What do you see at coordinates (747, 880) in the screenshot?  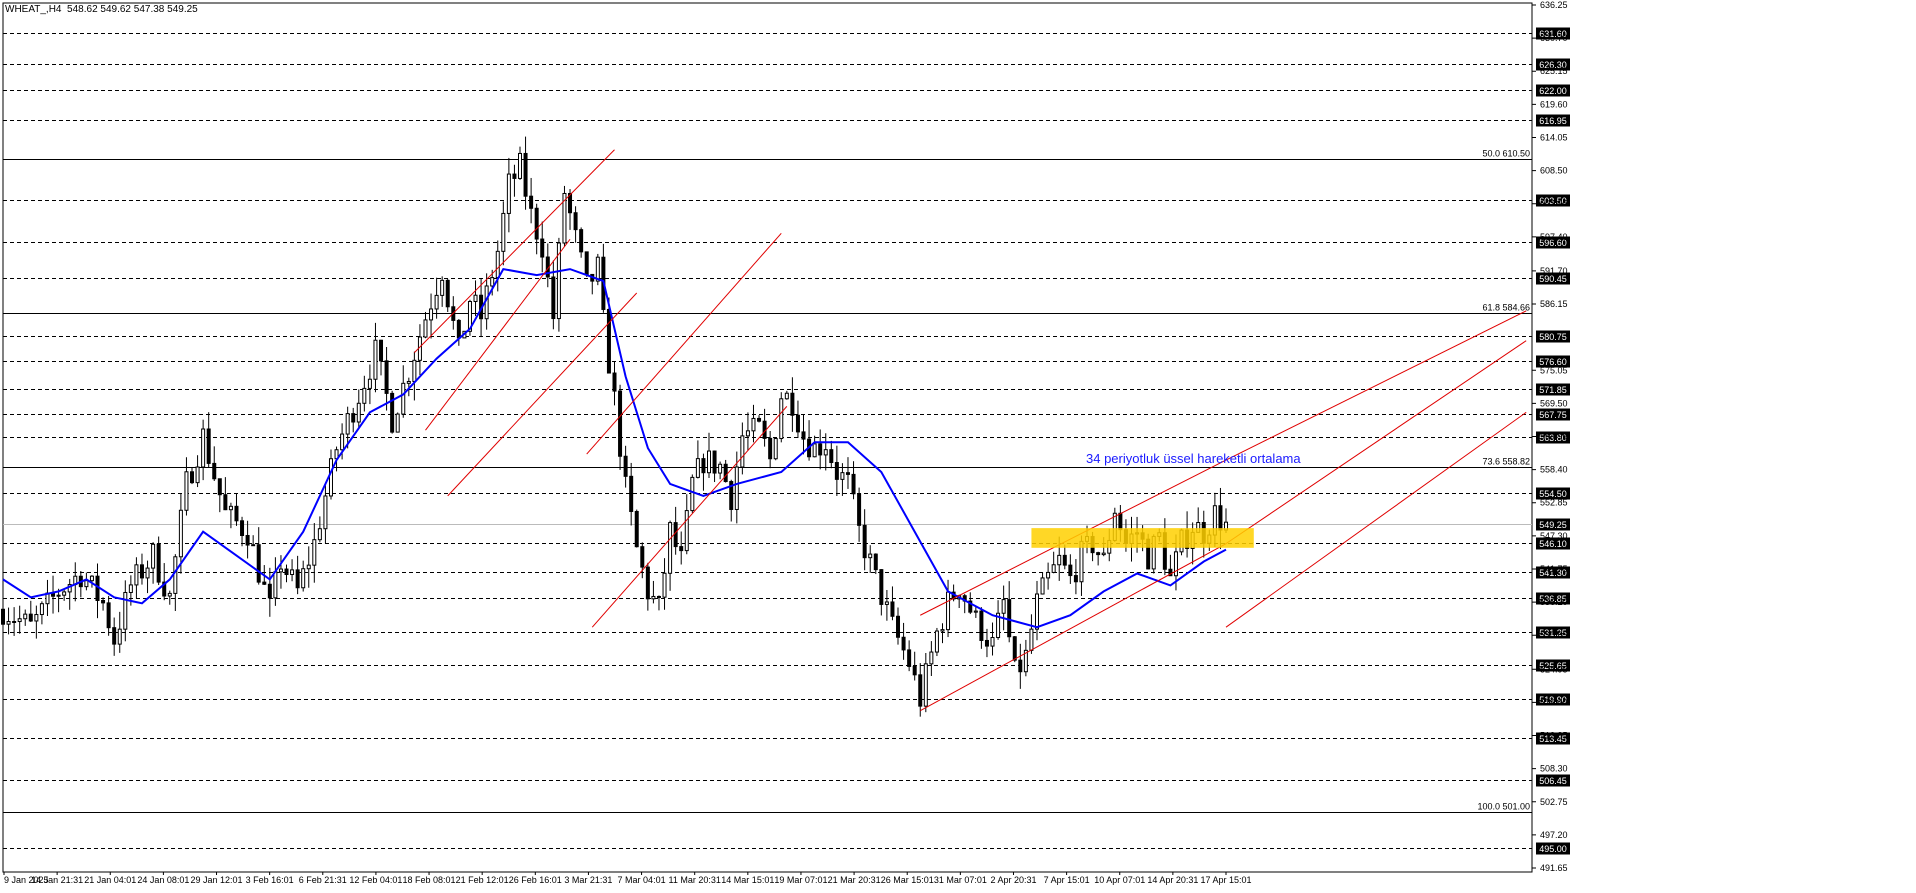 I see `time-tick-label: 14 Mar 15:01` at bounding box center [747, 880].